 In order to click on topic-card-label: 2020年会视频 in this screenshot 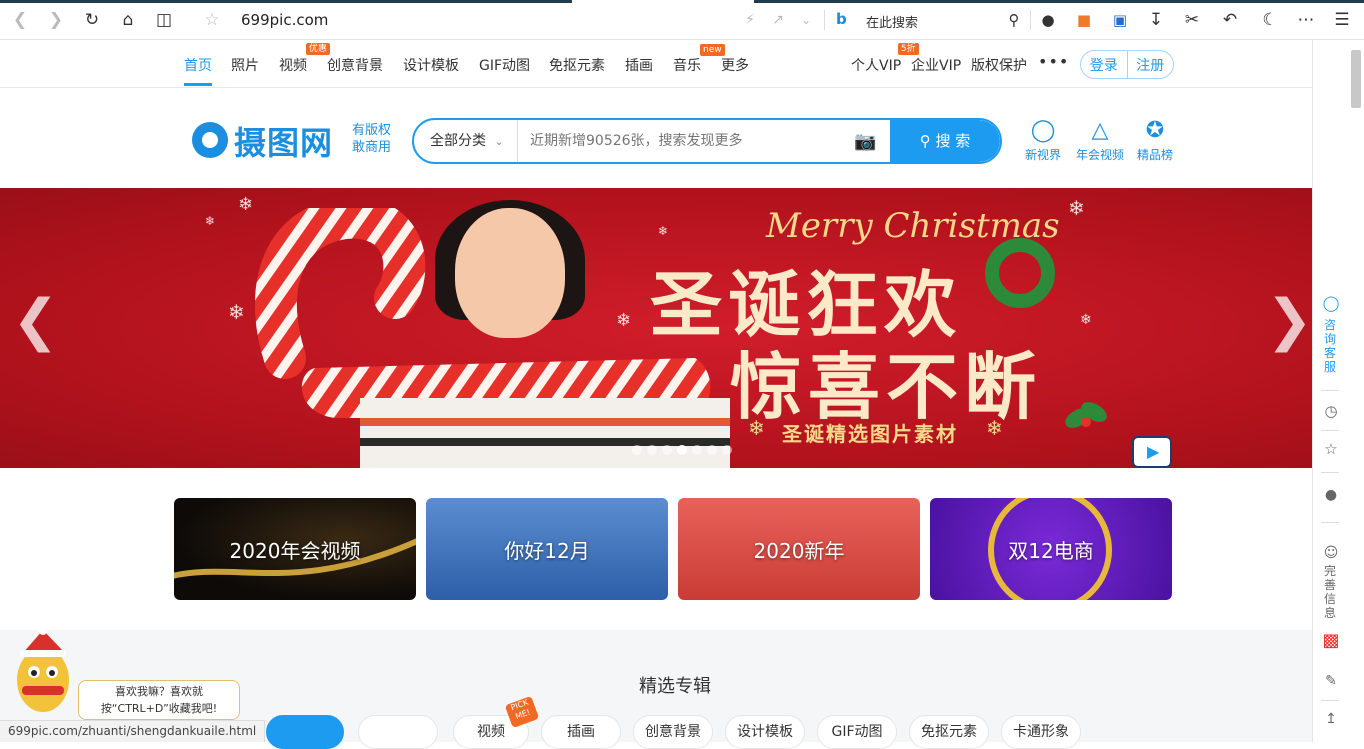, I will do `click(295, 550)`.